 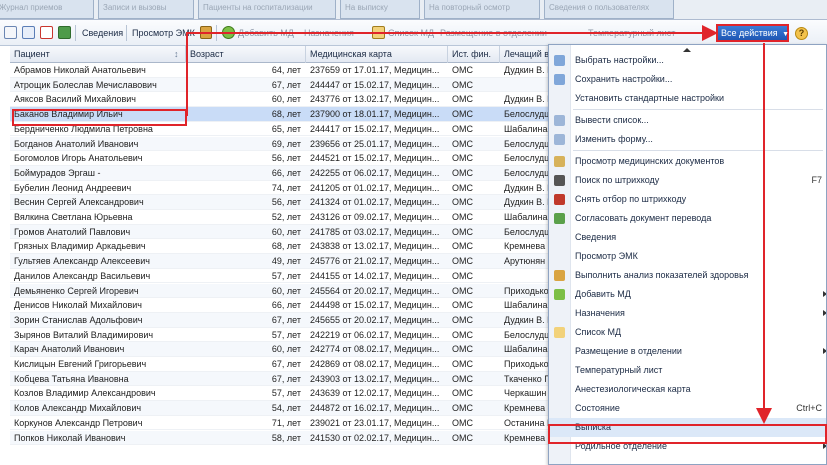 What do you see at coordinates (527, 364) in the screenshot?
I see `cell-doctor: Приходько В` at bounding box center [527, 364].